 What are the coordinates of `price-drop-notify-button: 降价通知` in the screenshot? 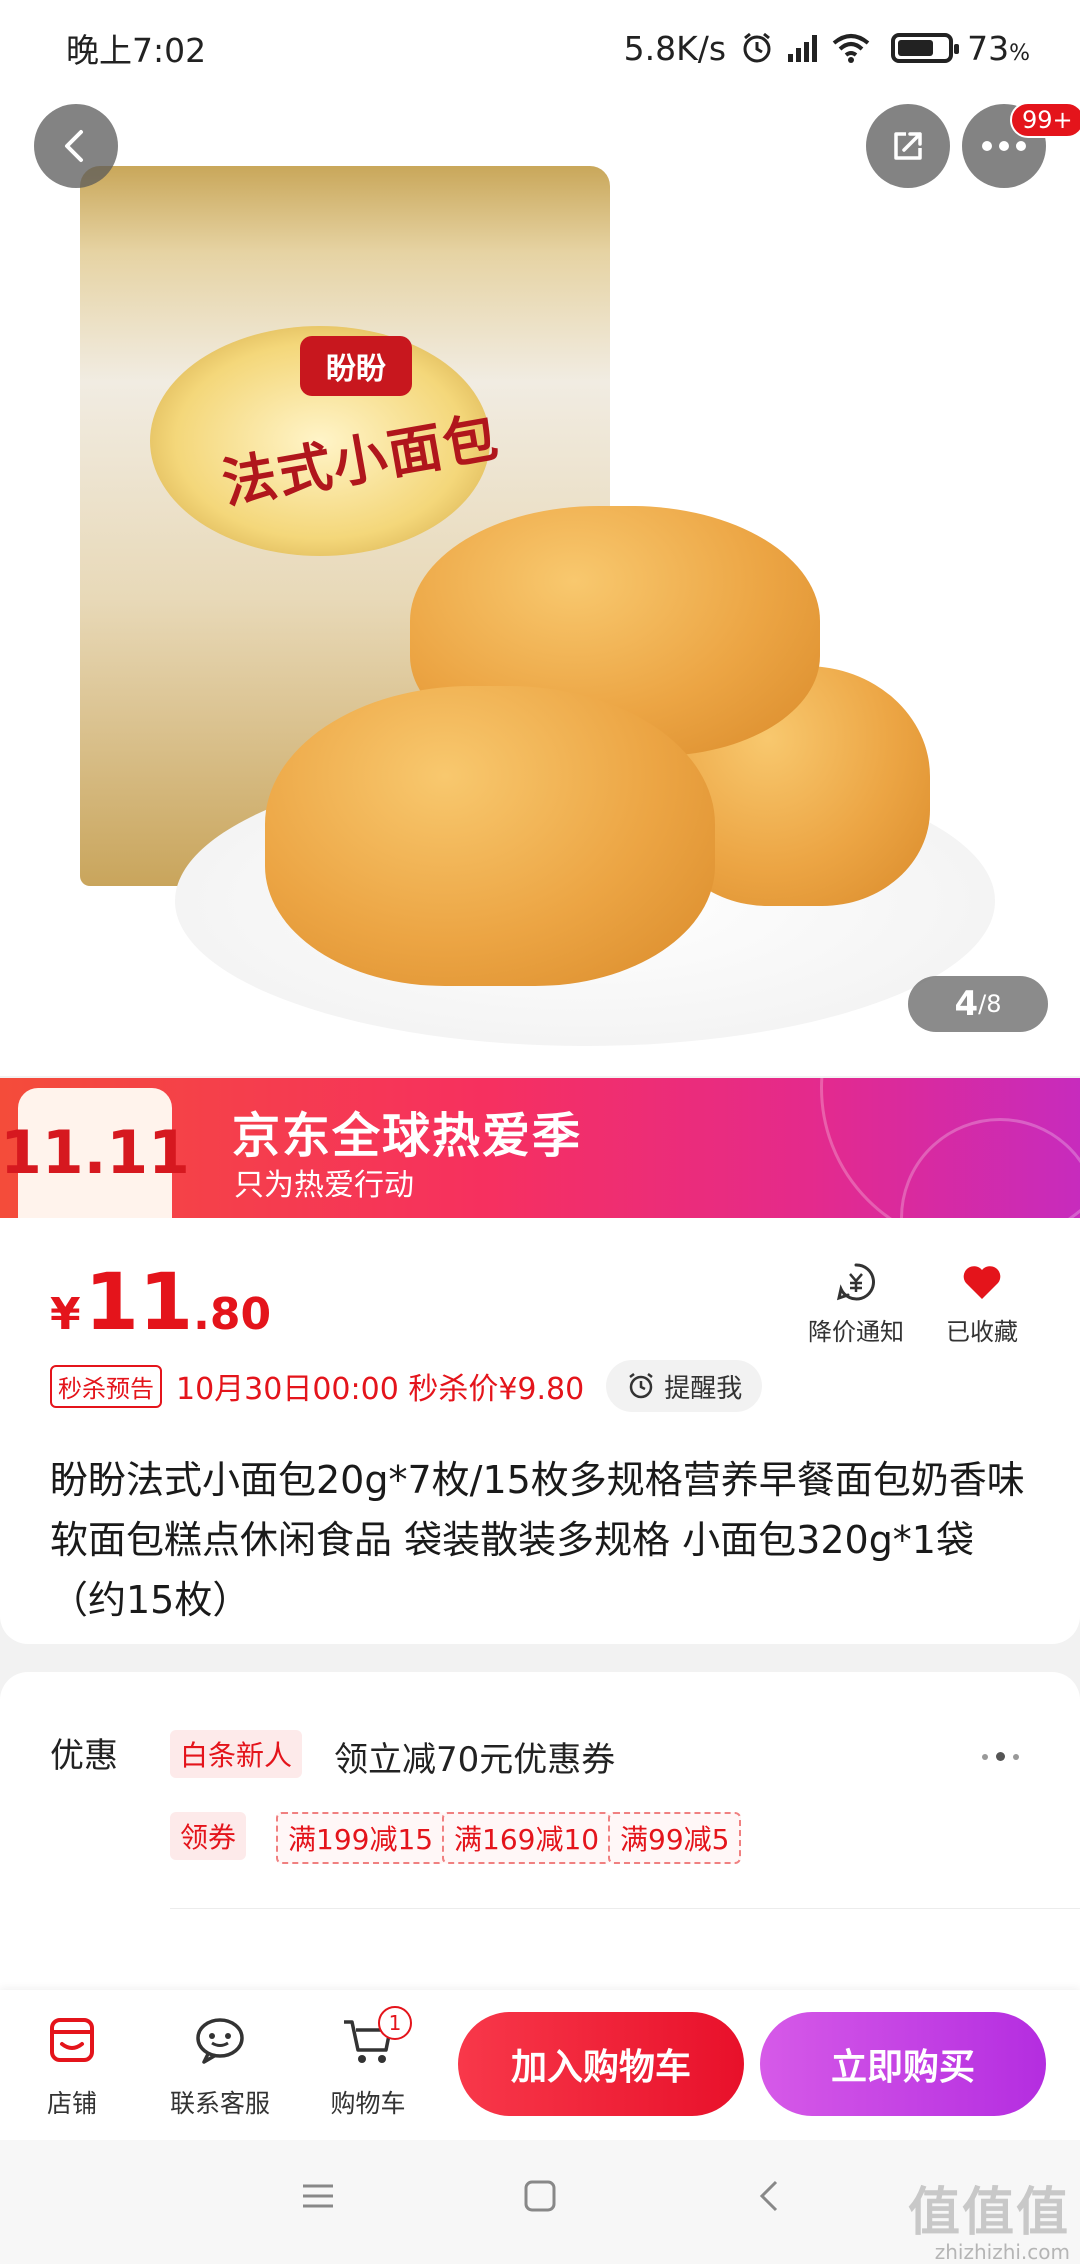 It's located at (856, 1303).